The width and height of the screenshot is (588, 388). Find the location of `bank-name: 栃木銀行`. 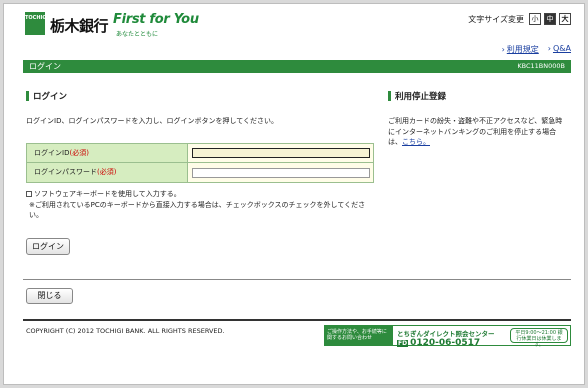

bank-name: 栃木銀行 is located at coordinates (79, 26).